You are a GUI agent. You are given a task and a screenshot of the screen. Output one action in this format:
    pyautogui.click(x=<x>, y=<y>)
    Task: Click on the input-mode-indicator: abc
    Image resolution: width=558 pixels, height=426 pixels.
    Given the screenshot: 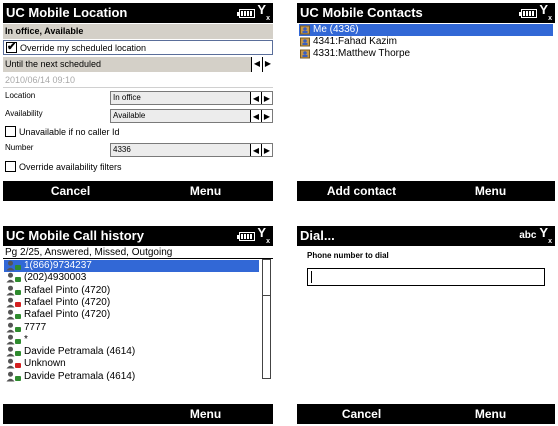 What is the action you would take?
    pyautogui.click(x=528, y=235)
    